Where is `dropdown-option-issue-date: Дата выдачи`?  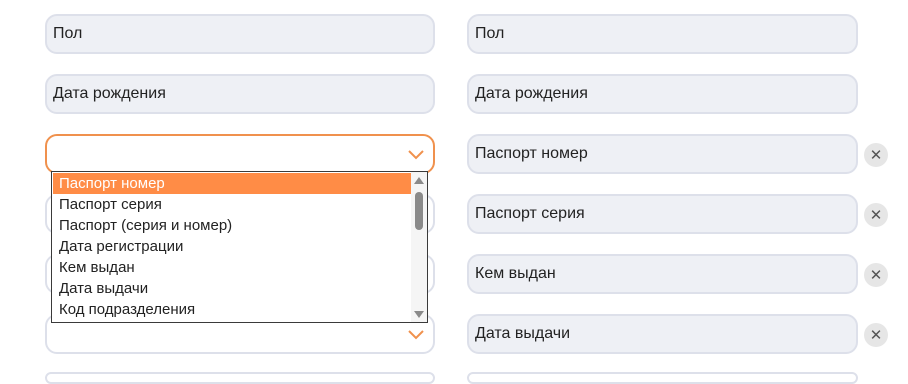
dropdown-option-issue-date: Дата выдачи is located at coordinates (232, 288).